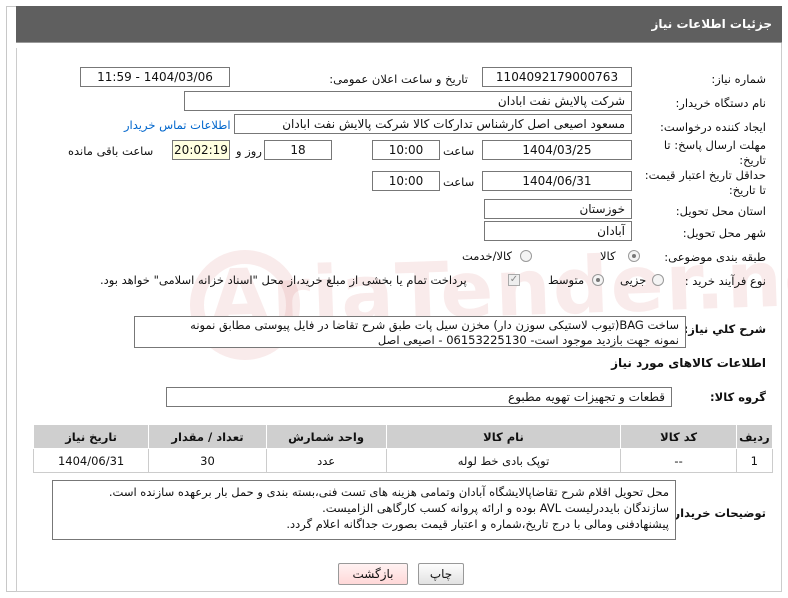 Image resolution: width=788 pixels, height=598 pixels. I want to click on process-radio-minor, so click(658, 280).